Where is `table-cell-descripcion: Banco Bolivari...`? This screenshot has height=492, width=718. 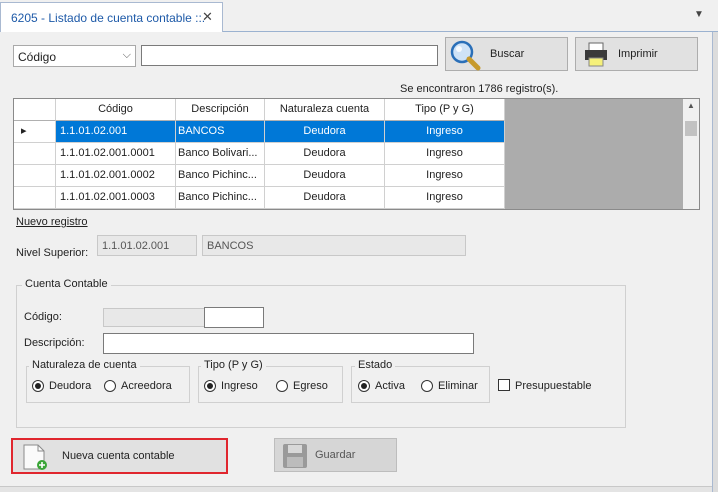 table-cell-descripcion: Banco Bolivari... is located at coordinates (220, 154).